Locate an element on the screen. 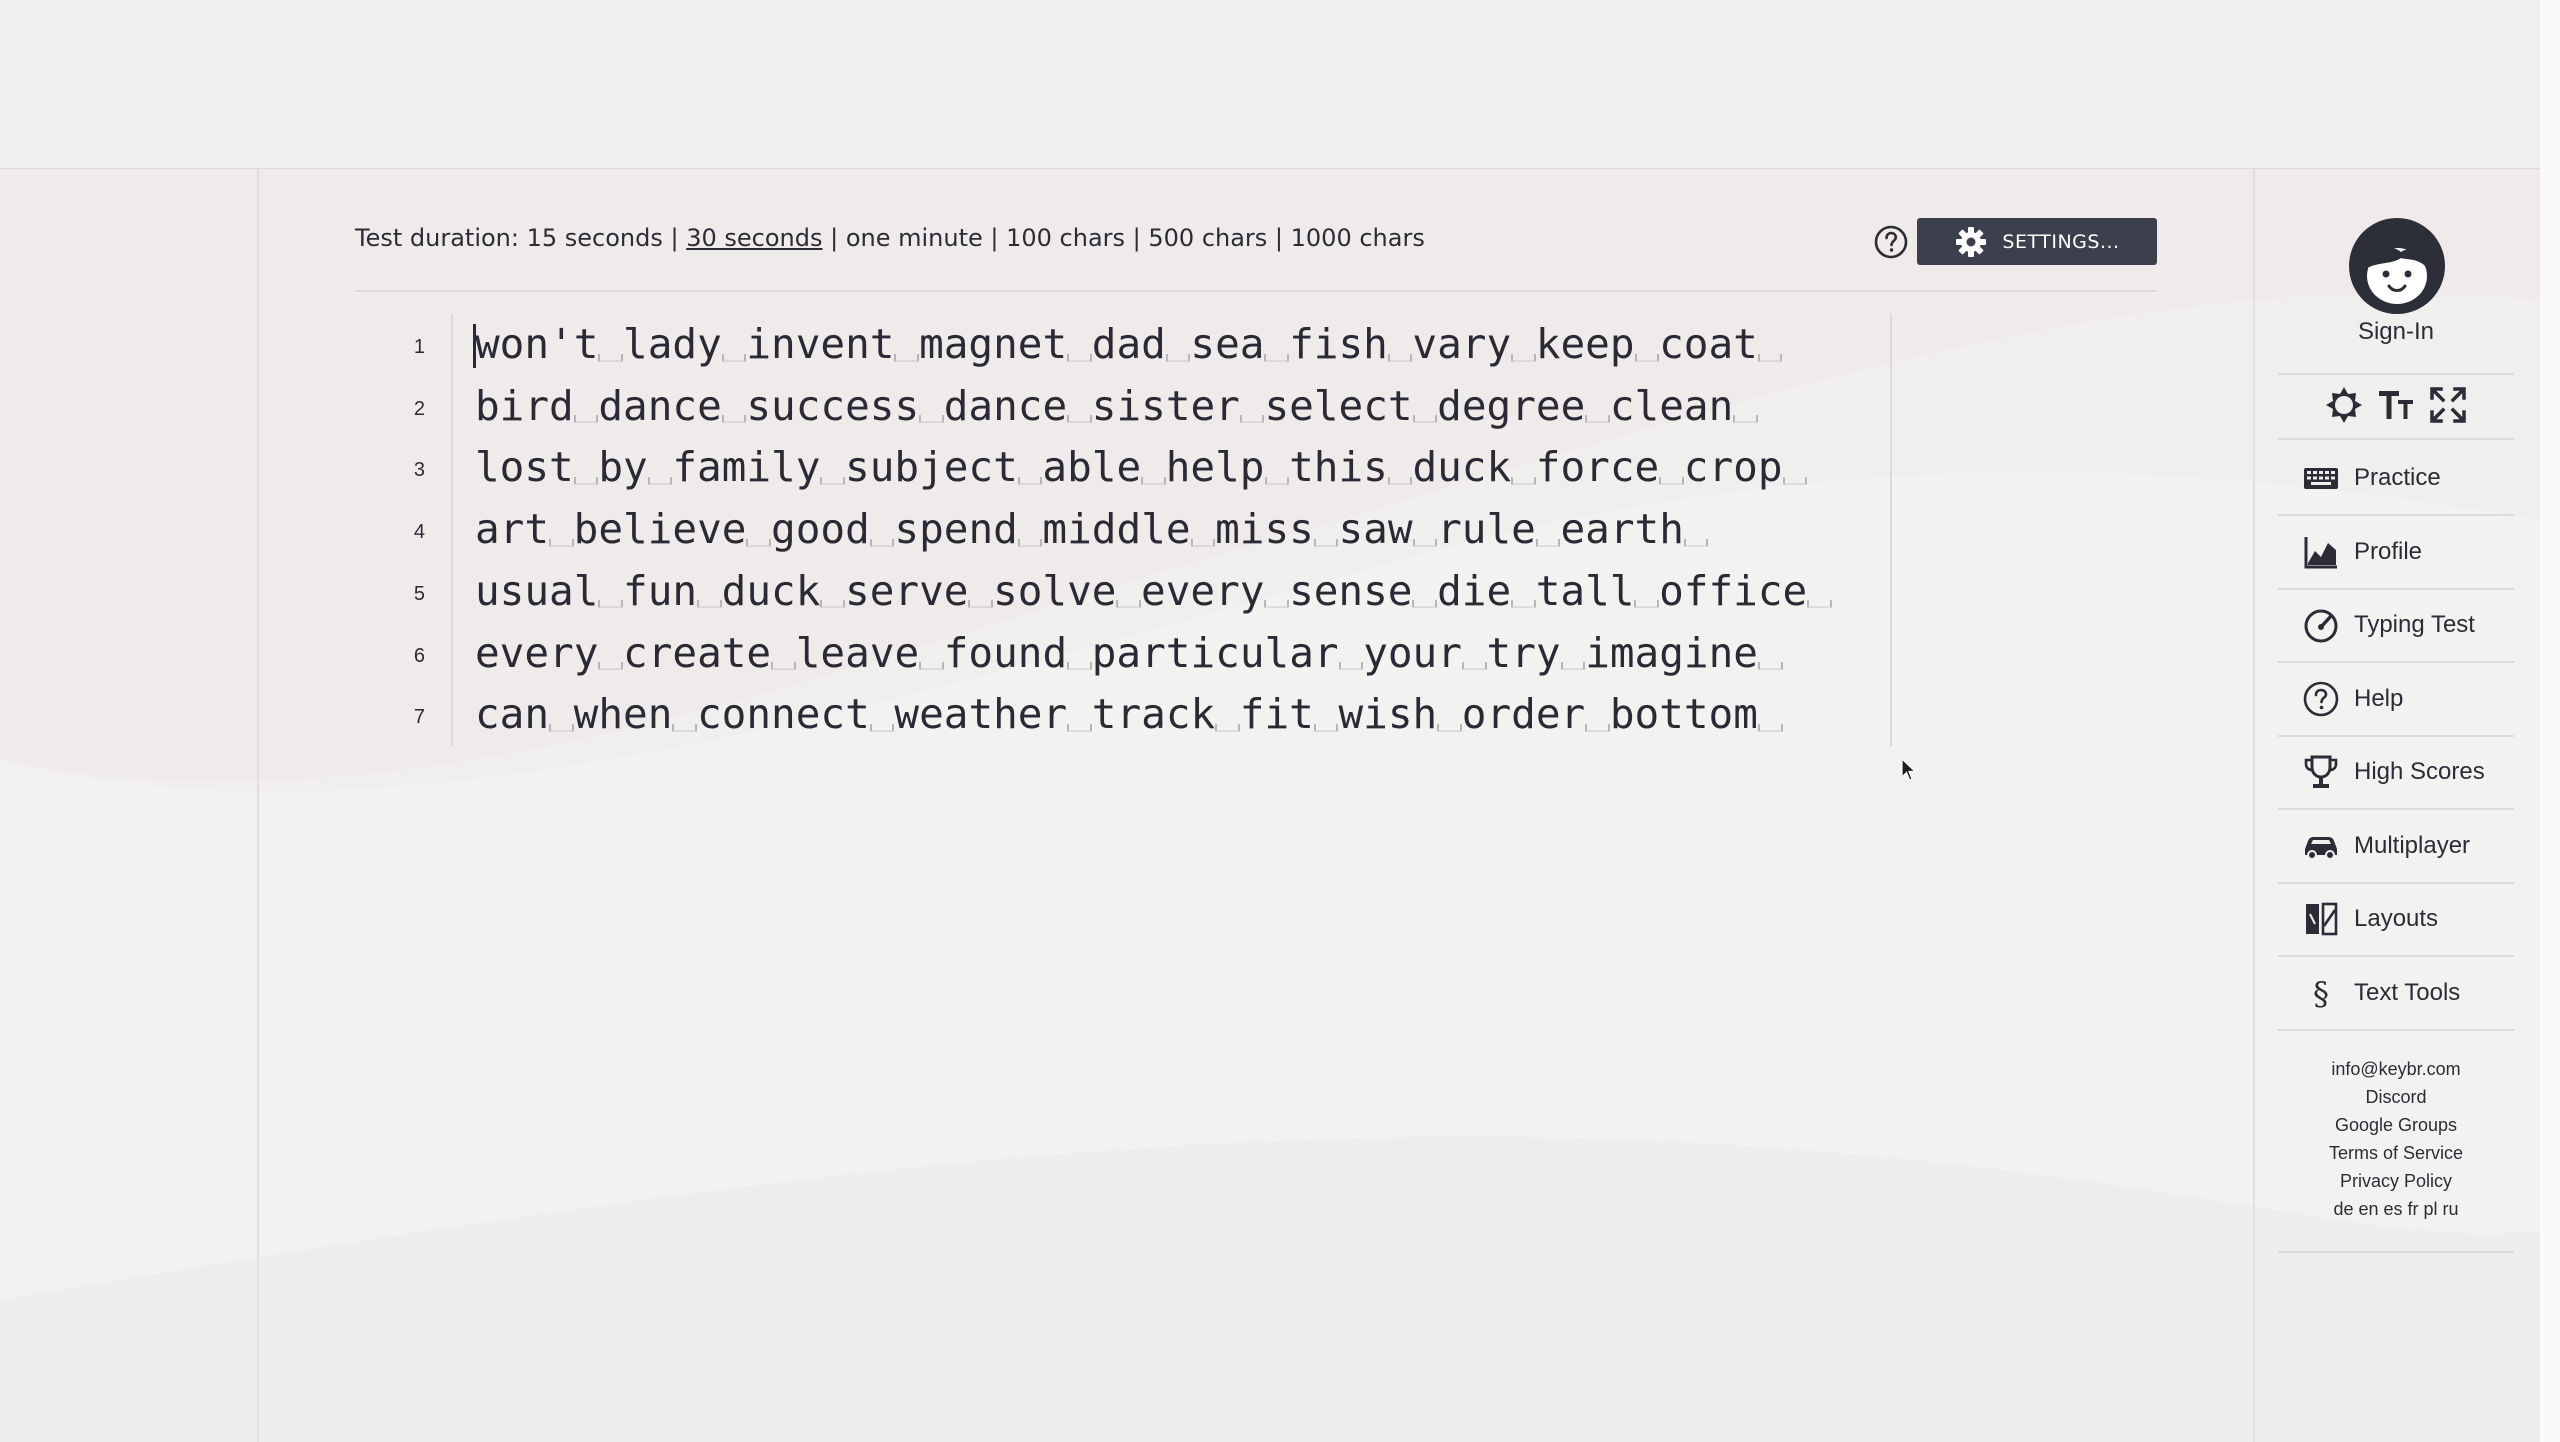 The height and width of the screenshot is (1442, 2560). word: fit is located at coordinates (1276, 714).